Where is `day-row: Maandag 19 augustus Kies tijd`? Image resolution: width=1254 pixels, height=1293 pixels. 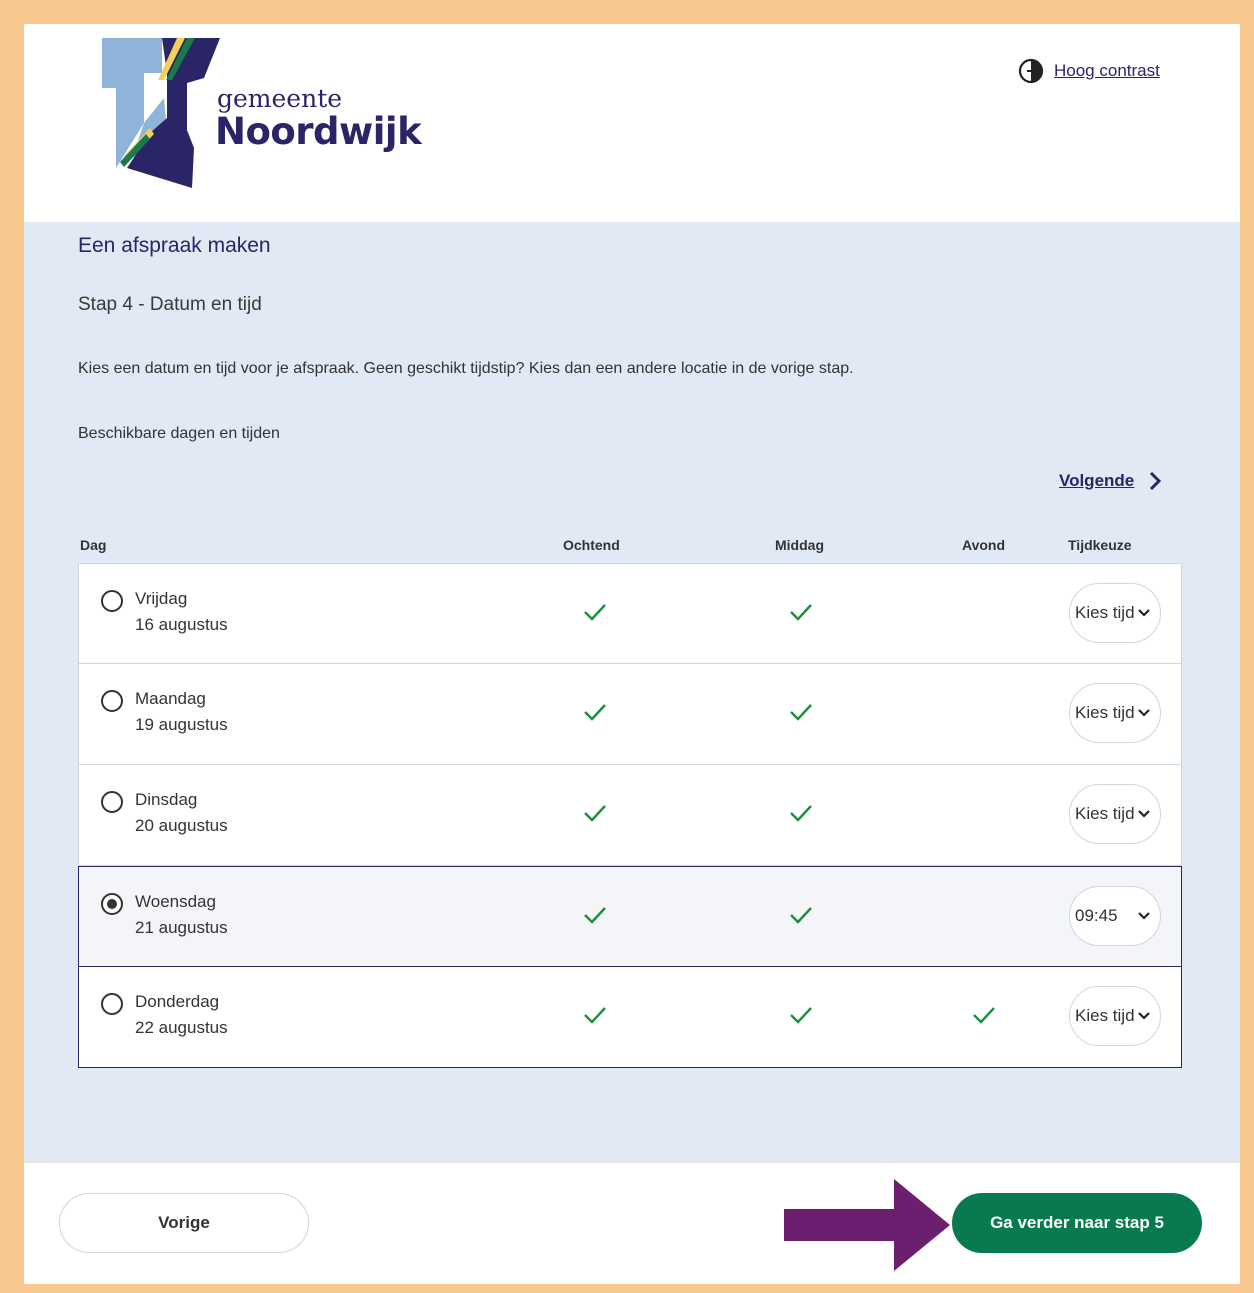 day-row: Maandag 19 augustus Kies tijd is located at coordinates (630, 714).